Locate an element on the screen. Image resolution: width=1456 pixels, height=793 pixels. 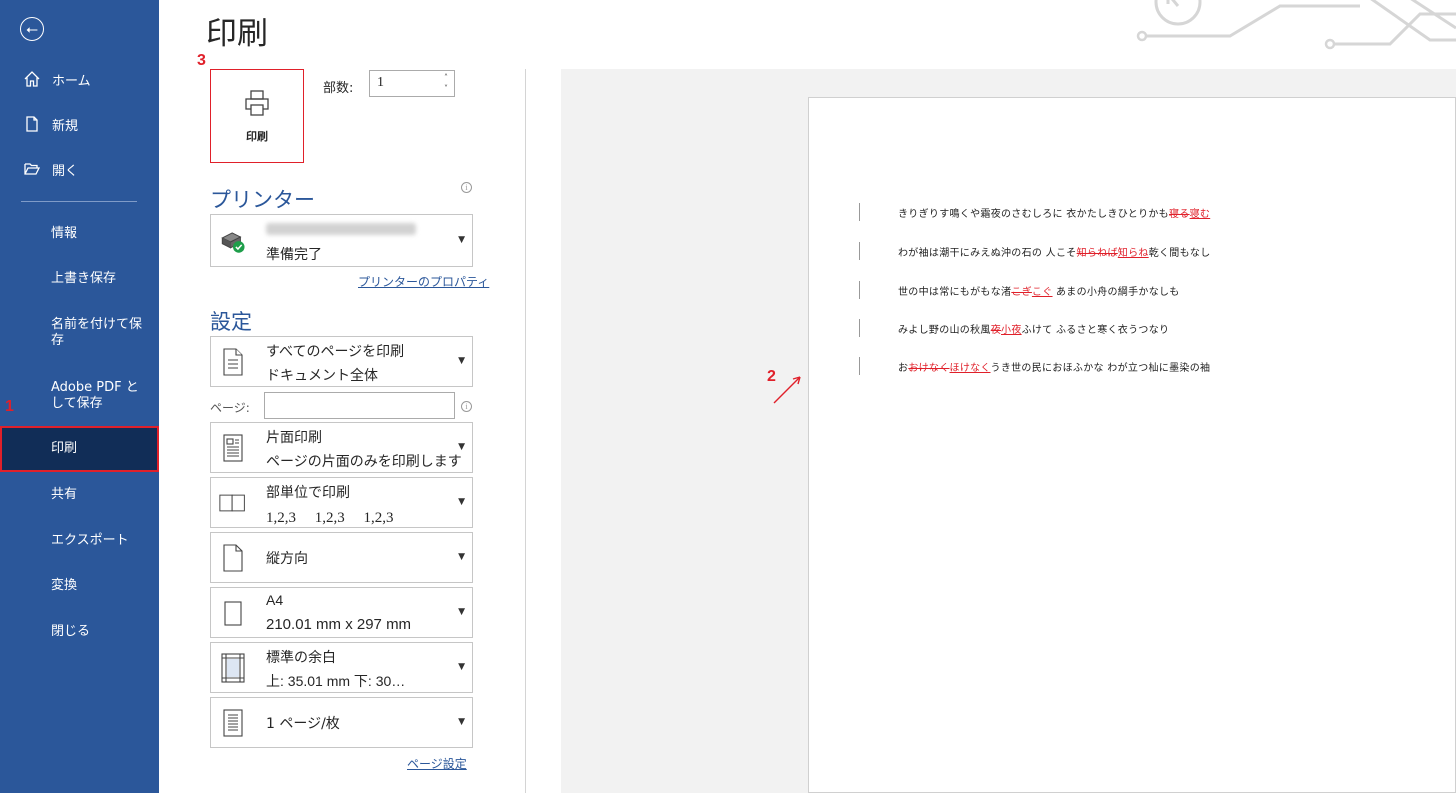
paper-size-dropdown: A4 210.01 mm x 297 mm ▼ is located at coordinates (341, 612).